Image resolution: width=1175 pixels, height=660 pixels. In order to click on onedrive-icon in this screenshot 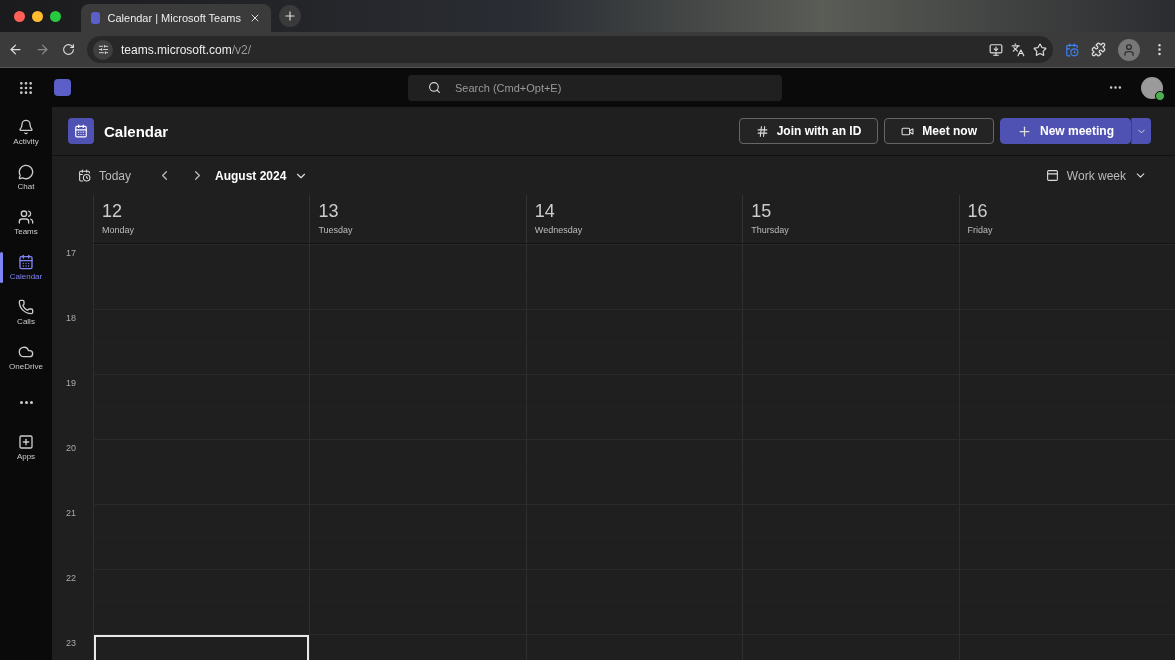, I will do `click(26, 352)`.